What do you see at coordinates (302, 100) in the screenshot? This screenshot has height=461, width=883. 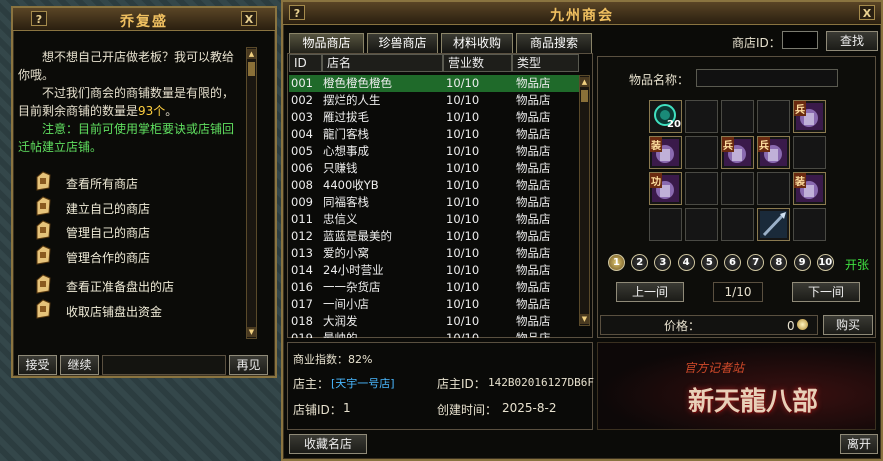 I see `cell-id: 002` at bounding box center [302, 100].